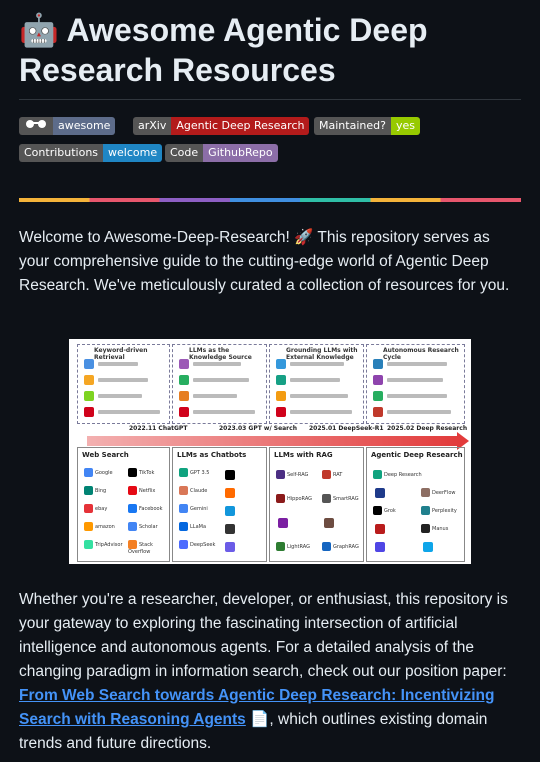 The image size is (540, 762). What do you see at coordinates (89, 364) in the screenshot?
I see `search-engine-icon` at bounding box center [89, 364].